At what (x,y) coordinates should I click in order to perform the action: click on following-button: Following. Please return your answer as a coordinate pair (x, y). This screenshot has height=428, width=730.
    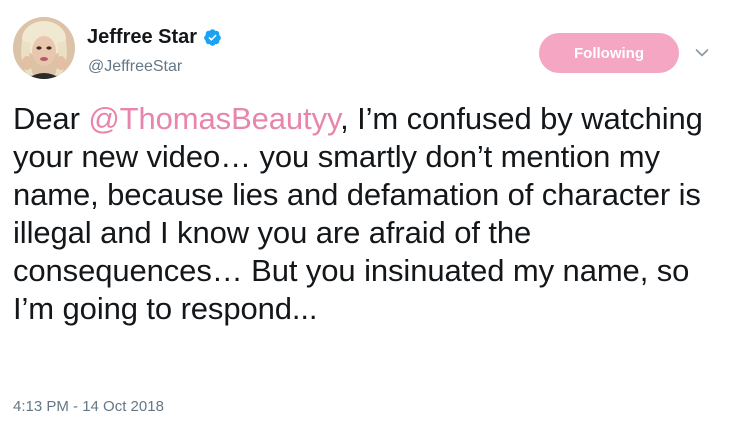
    Looking at the image, I should click on (609, 53).